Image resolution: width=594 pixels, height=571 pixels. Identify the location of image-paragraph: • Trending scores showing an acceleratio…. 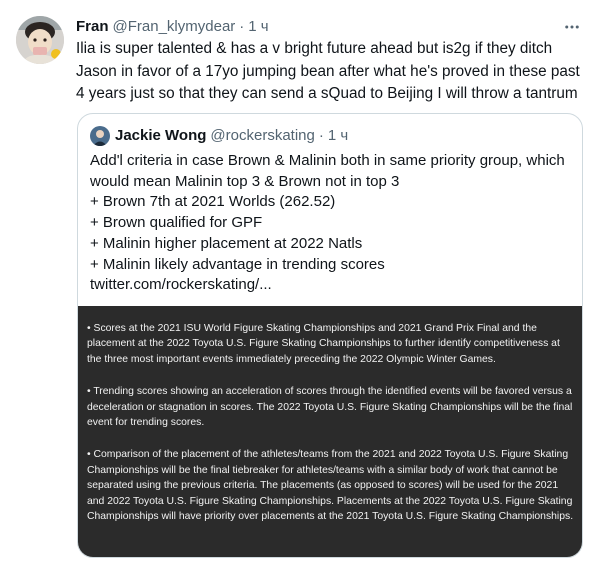
(330, 407).